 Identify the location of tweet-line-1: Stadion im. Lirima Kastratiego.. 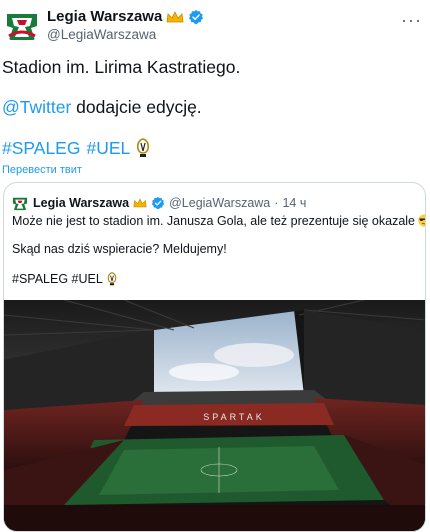
(121, 67).